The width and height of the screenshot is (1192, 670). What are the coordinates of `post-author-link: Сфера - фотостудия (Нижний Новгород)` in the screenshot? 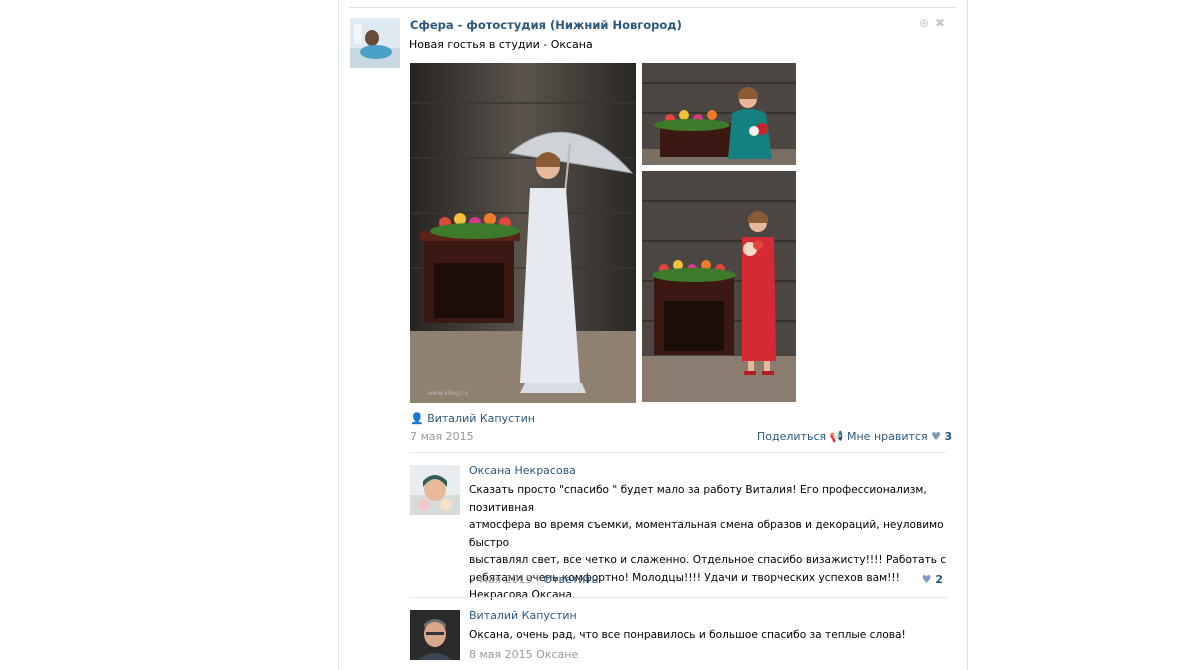 It's located at (546, 25).